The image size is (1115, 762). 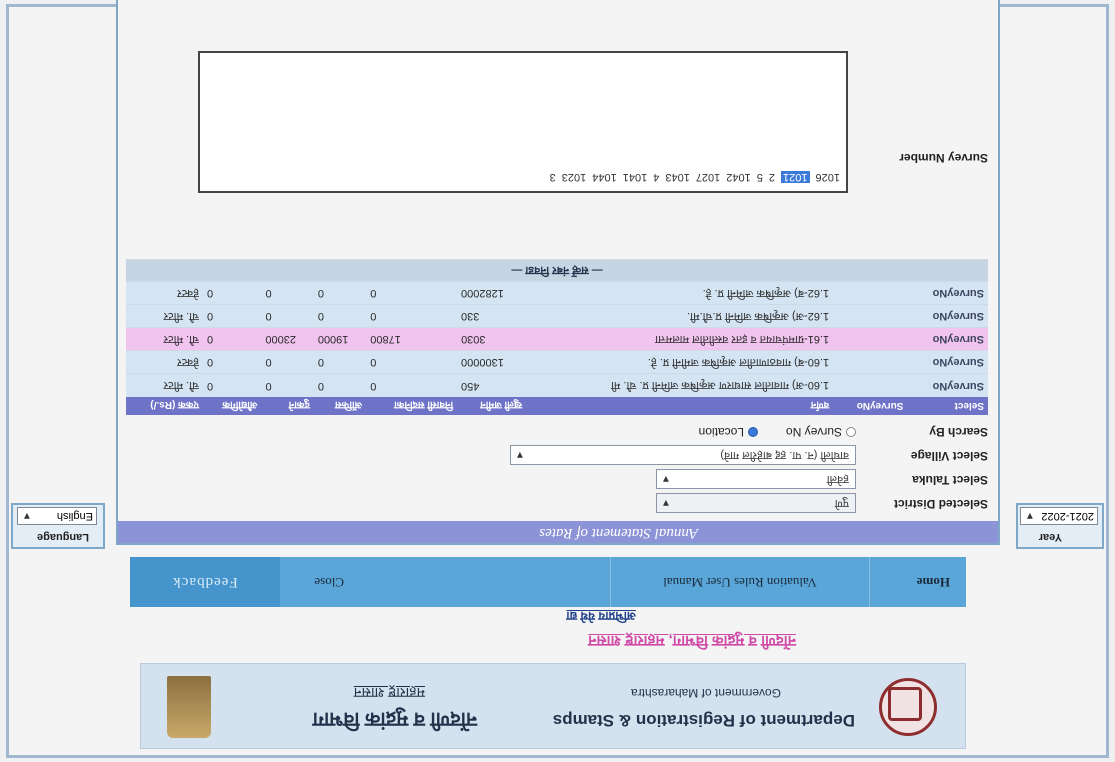 I want to click on search-location-radio: Location, so click(x=728, y=432).